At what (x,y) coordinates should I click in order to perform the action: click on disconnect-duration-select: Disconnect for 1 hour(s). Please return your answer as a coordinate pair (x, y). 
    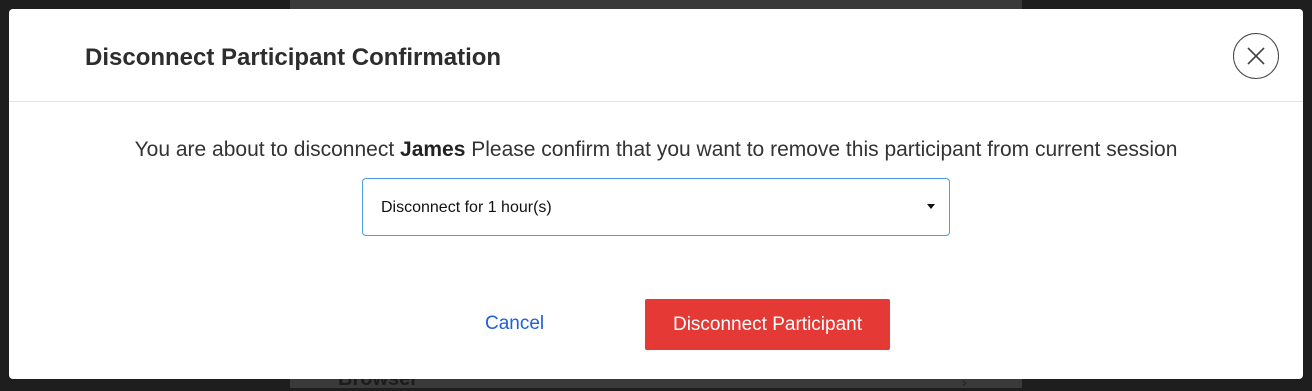
    Looking at the image, I should click on (656, 207).